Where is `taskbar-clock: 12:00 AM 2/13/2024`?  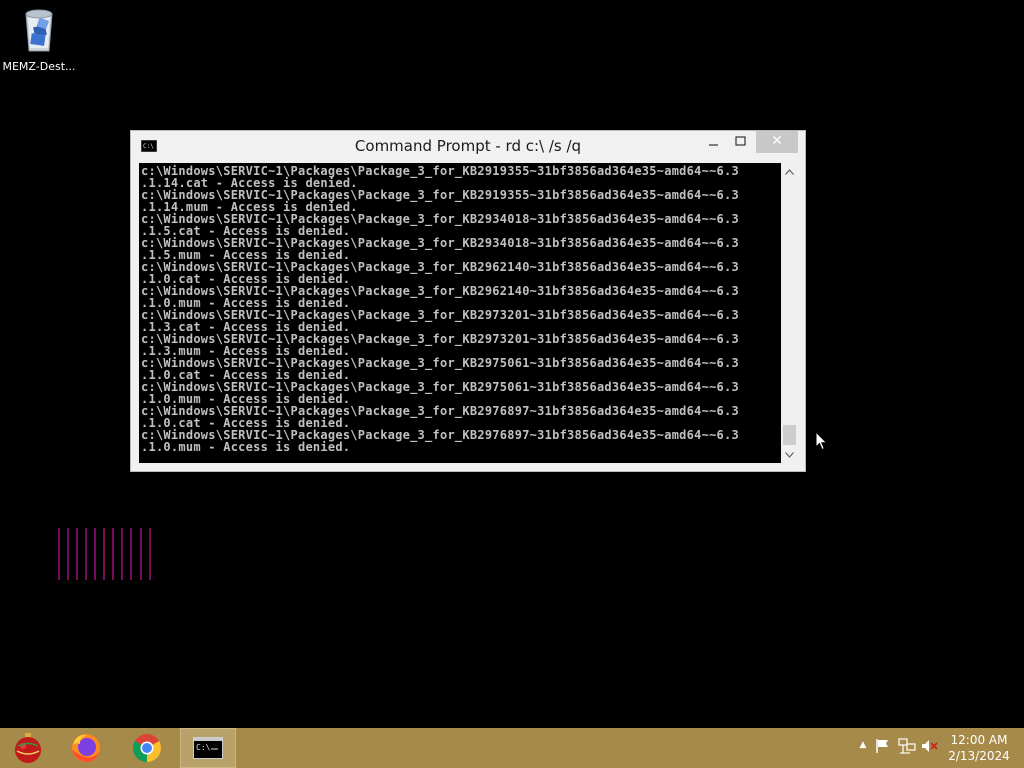 taskbar-clock: 12:00 AM 2/13/2024 is located at coordinates (979, 748).